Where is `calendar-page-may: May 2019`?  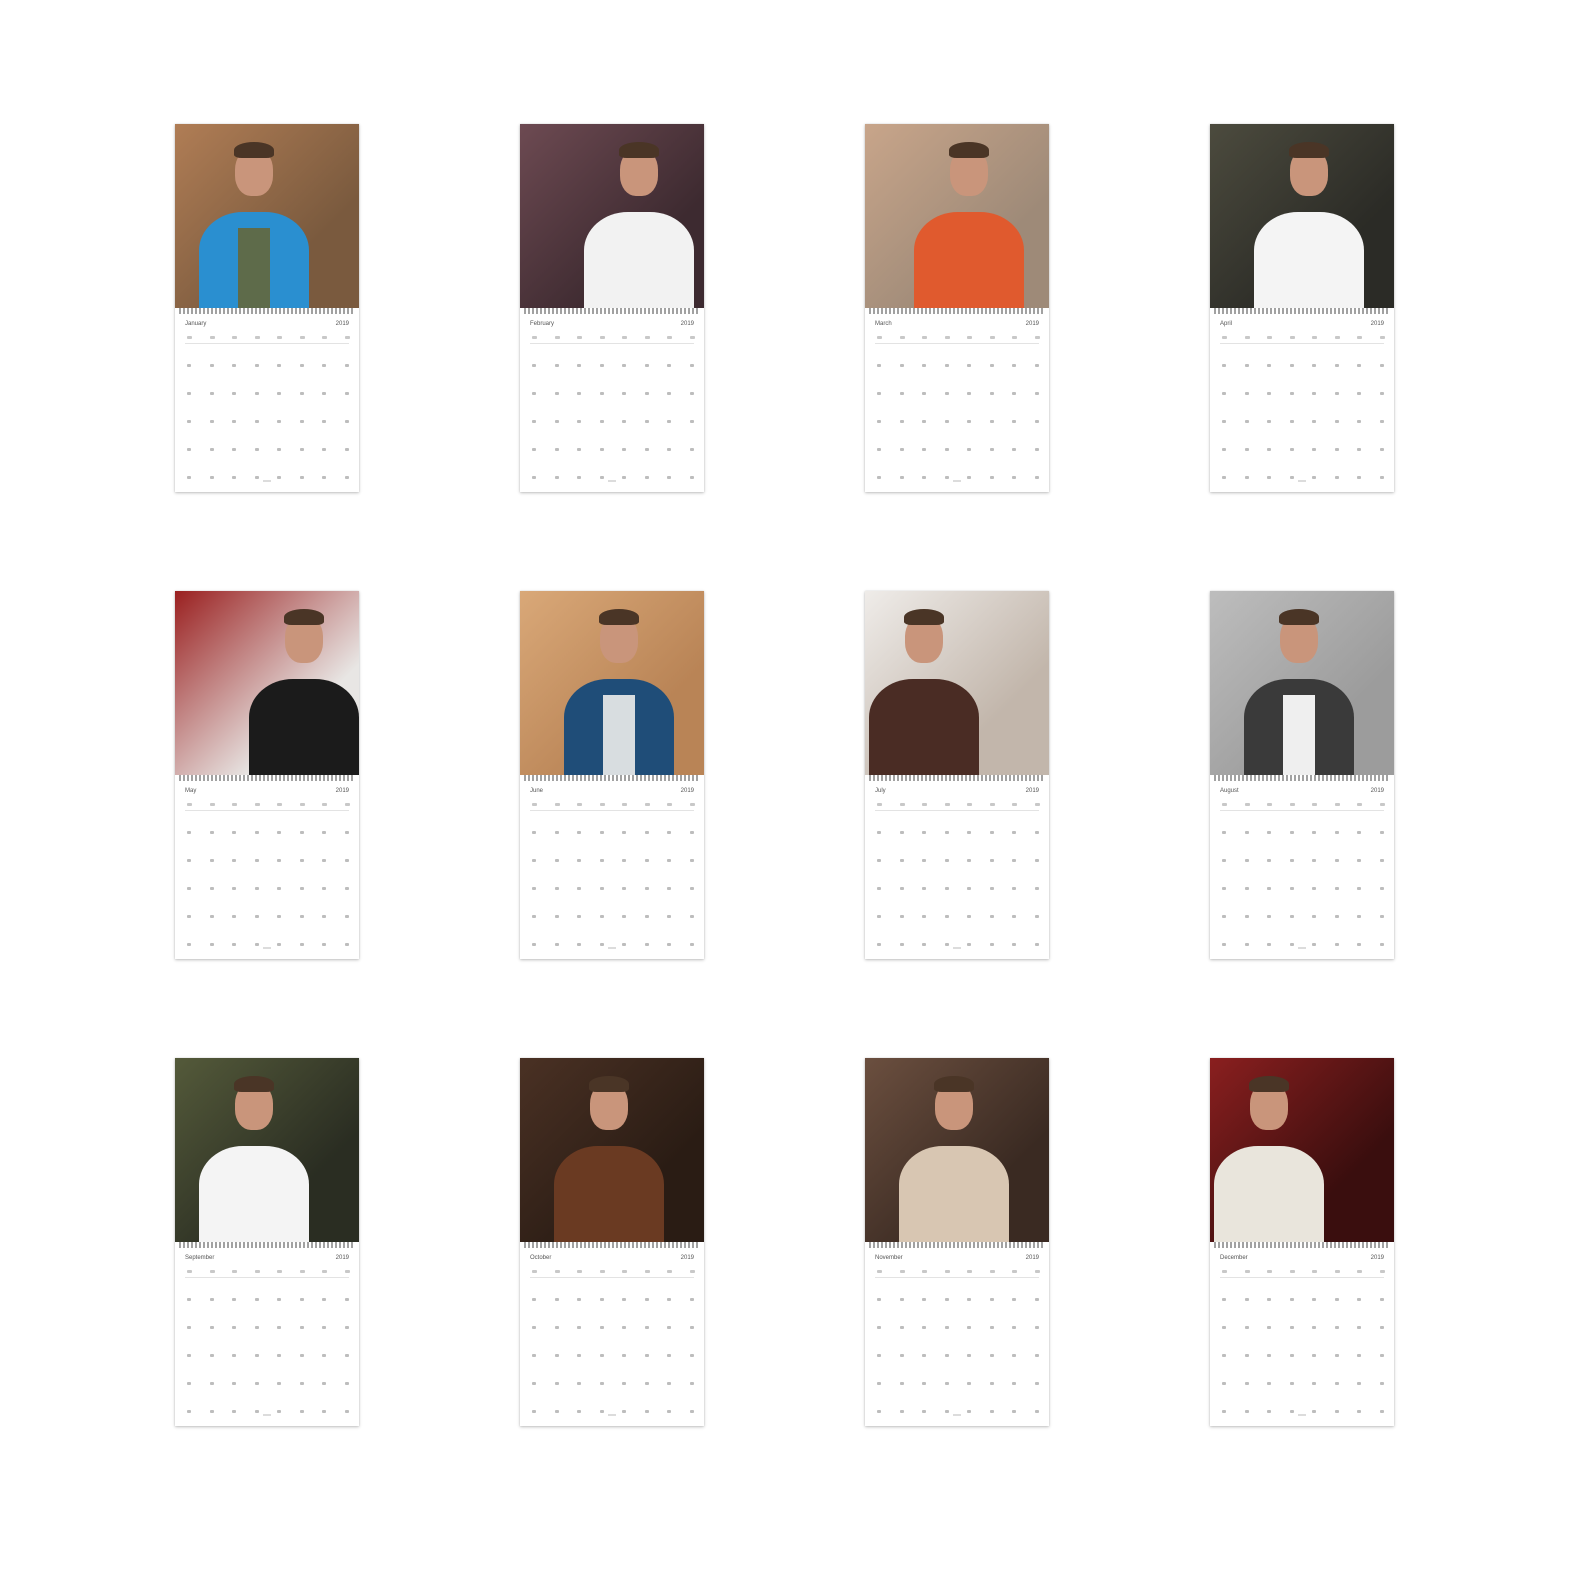
calendar-page-may: May 2019 is located at coordinates (267, 775).